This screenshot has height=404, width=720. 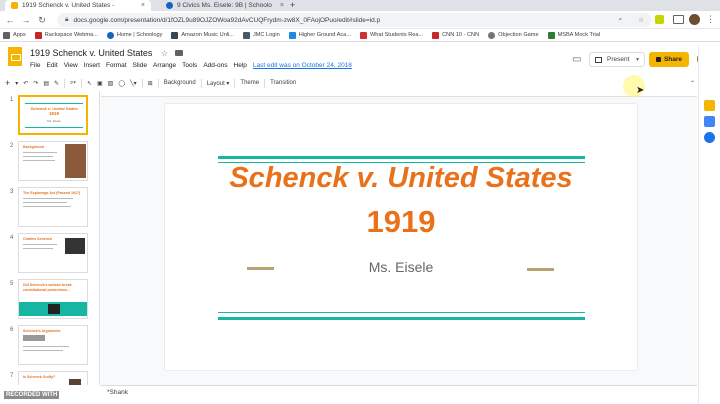 I want to click on bookmark-objection: Objection Game, so click(x=513, y=35).